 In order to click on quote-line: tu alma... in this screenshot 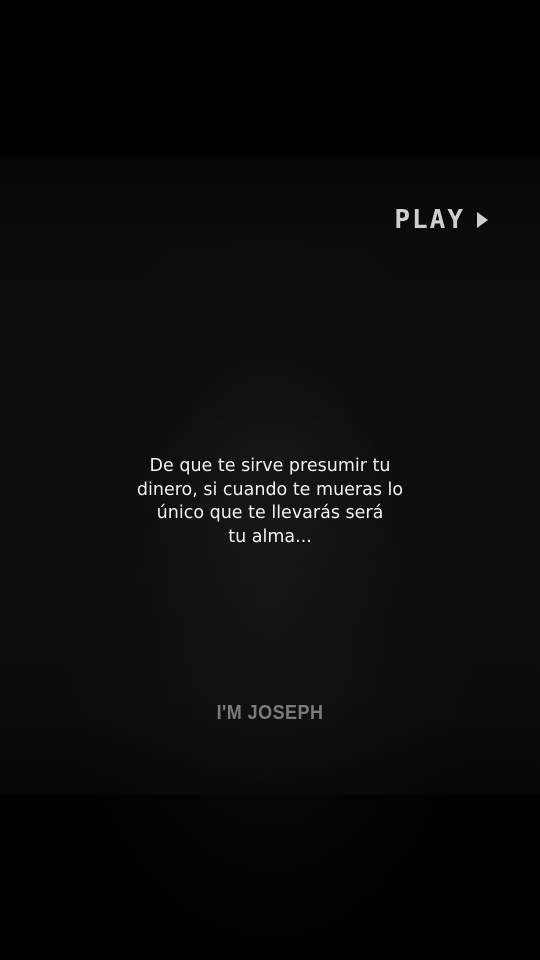, I will do `click(270, 536)`.